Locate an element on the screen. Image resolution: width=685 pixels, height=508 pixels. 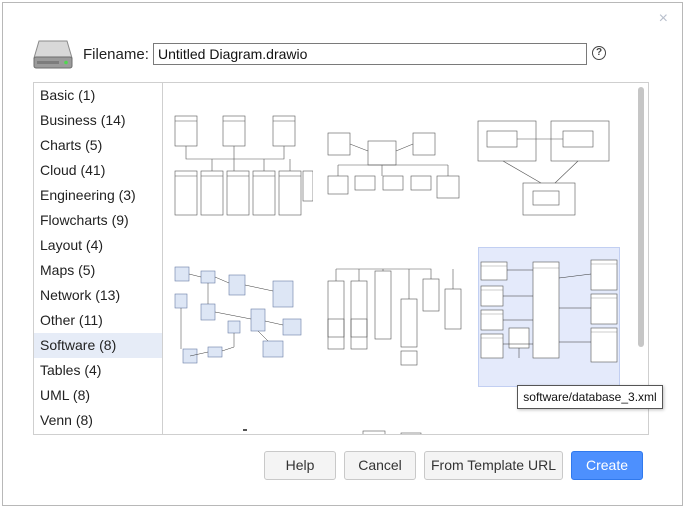
er-diagram-preview is located at coordinates (393, 165).